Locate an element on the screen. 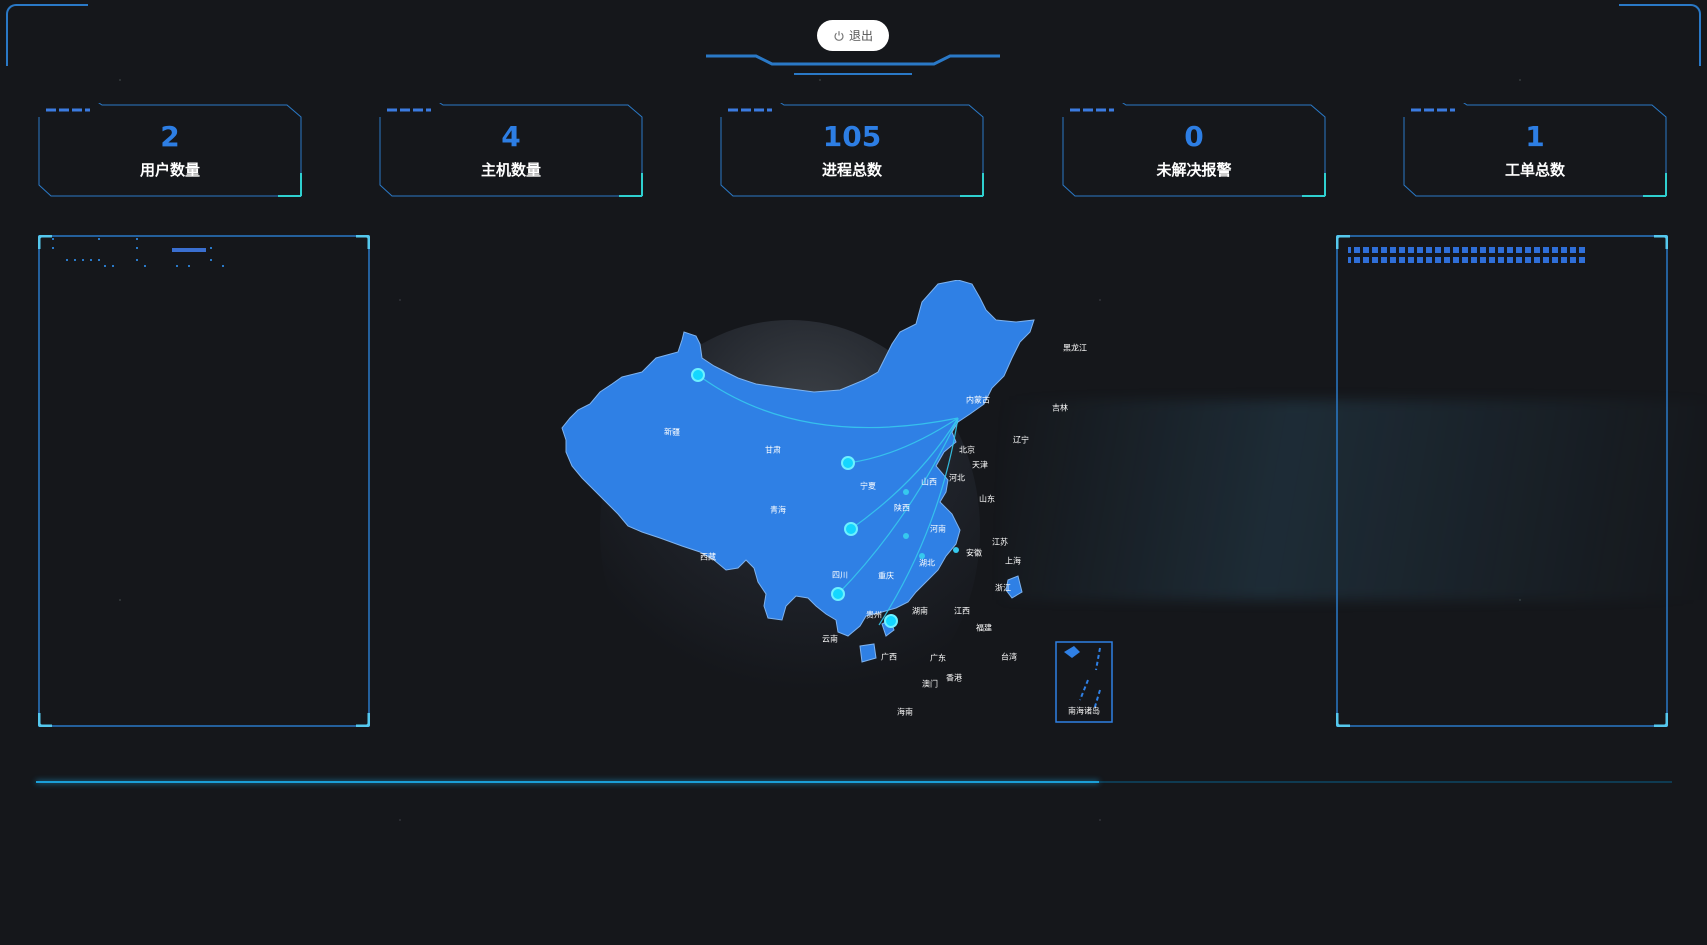  stat-value: 0 is located at coordinates (1194, 136).